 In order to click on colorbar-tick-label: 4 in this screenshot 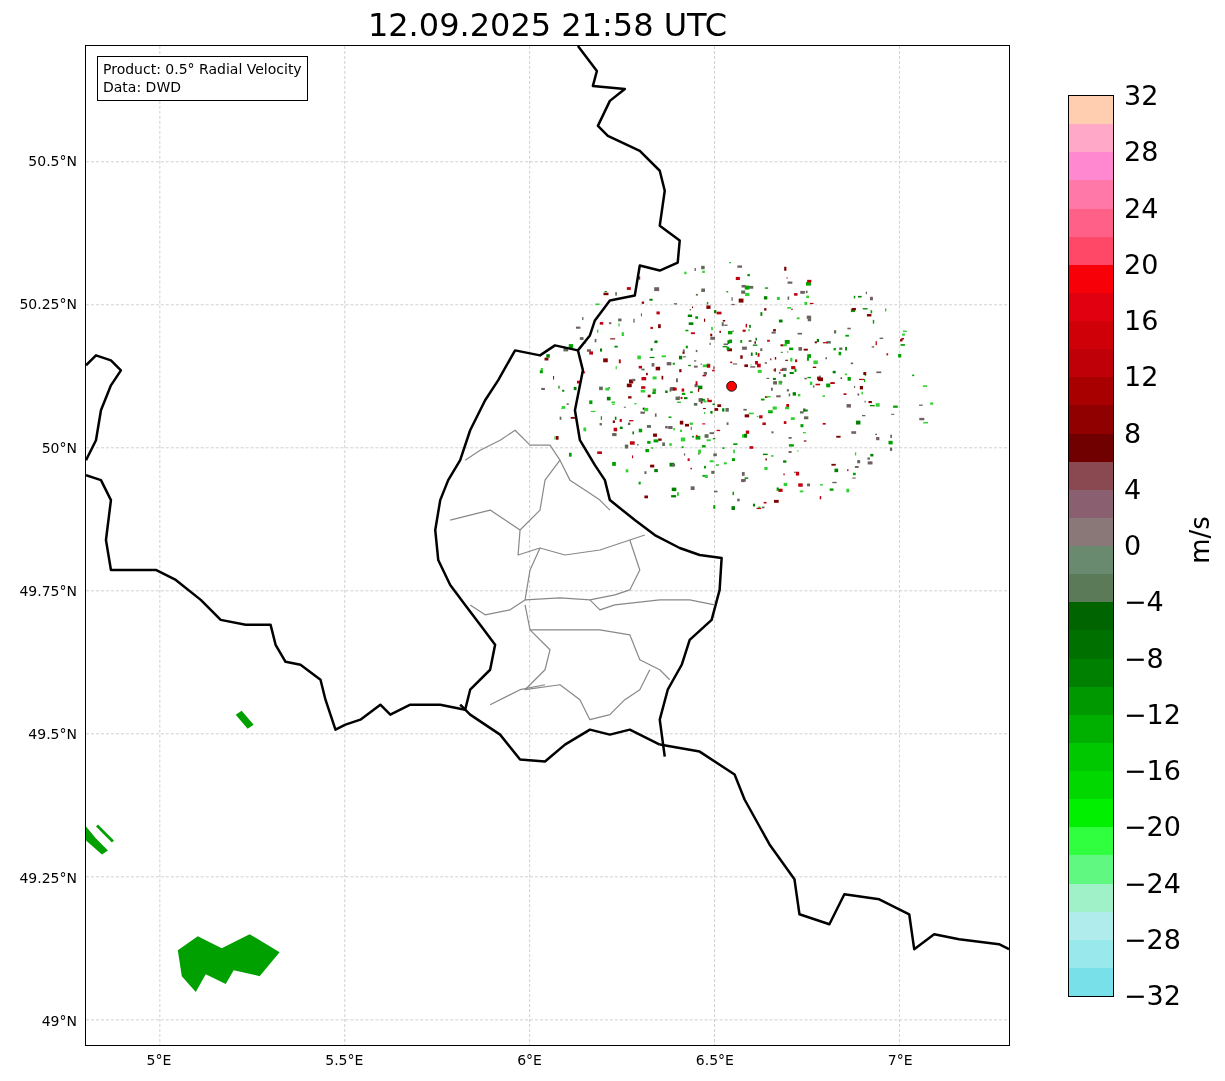, I will do `click(1133, 489)`.